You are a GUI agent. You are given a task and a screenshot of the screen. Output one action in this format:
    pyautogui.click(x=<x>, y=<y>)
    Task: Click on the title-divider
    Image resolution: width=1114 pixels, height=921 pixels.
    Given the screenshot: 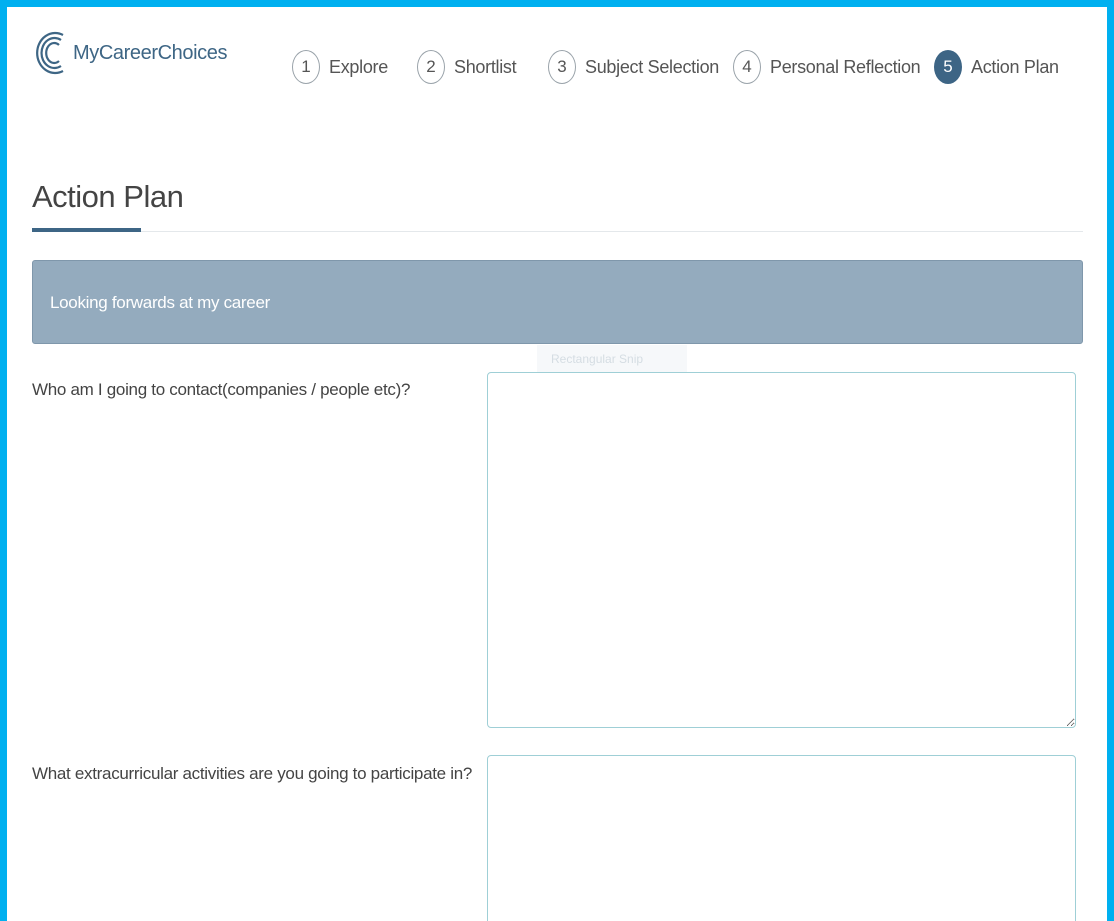 What is the action you would take?
    pyautogui.click(x=557, y=231)
    